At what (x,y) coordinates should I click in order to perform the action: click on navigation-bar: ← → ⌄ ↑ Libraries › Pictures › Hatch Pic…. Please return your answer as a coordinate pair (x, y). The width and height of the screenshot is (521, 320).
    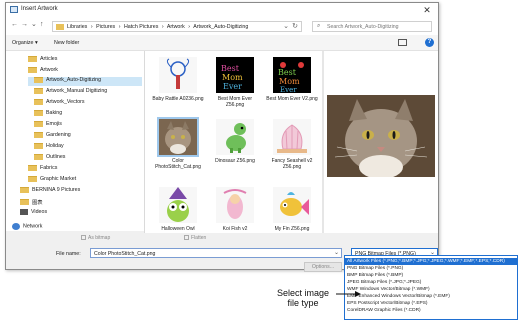
    Looking at the image, I should click on (222, 26).